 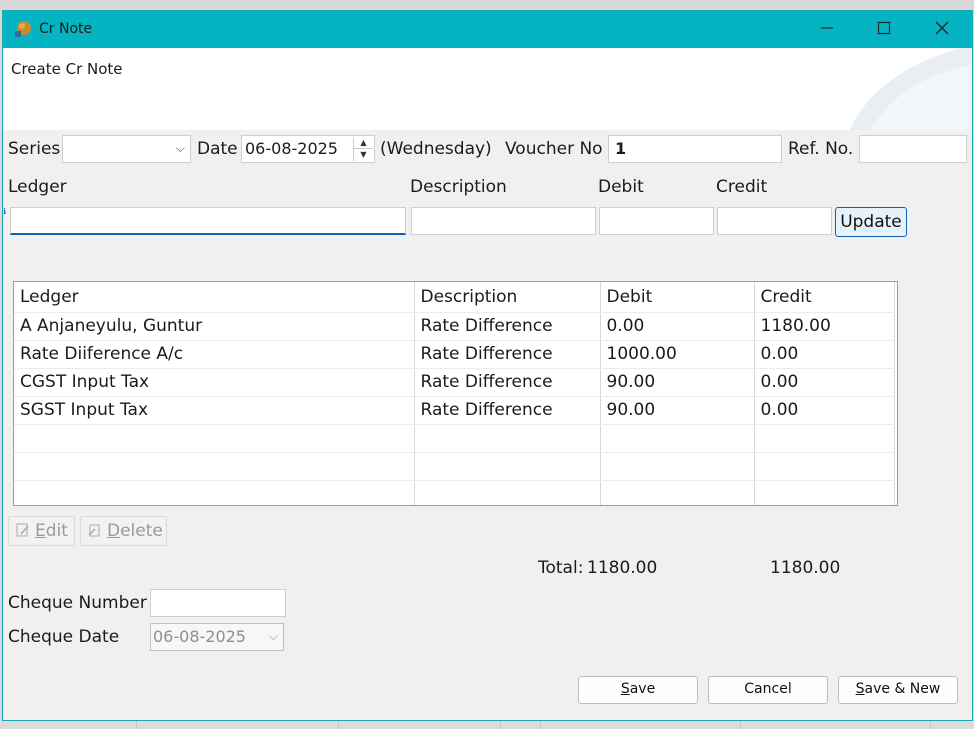 I want to click on cell-credit: 1180.00, so click(x=824, y=326).